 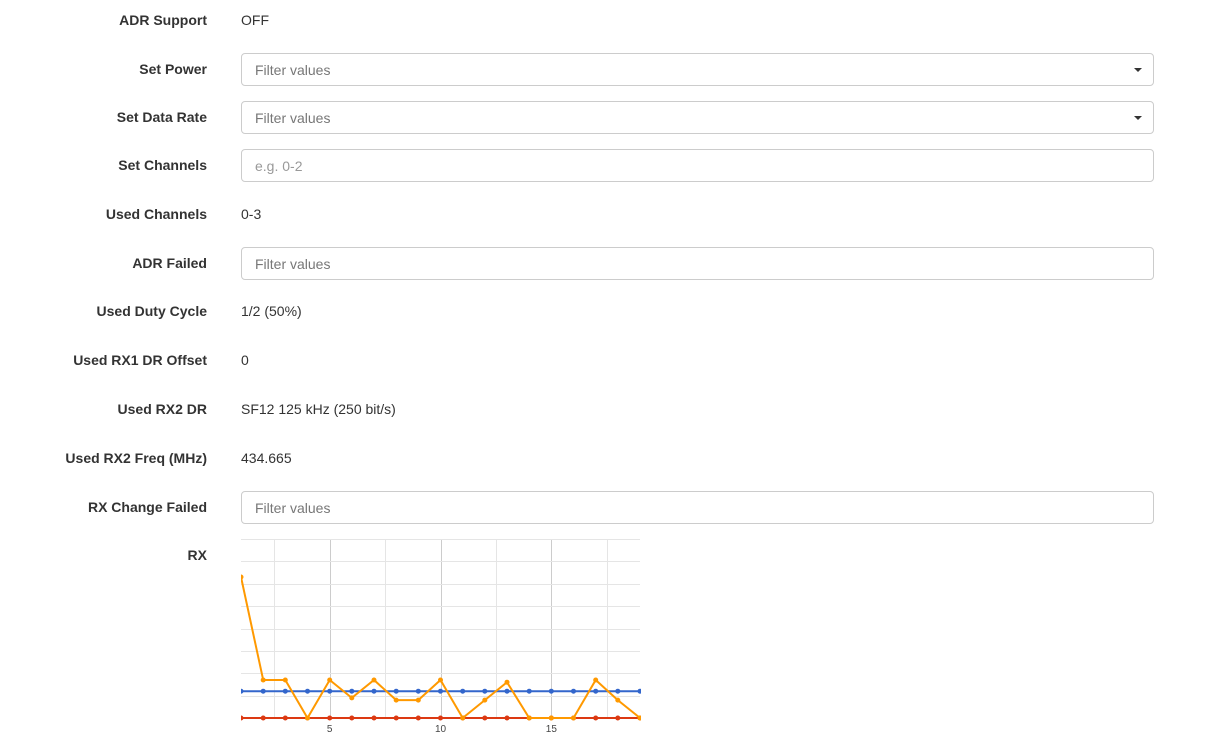 What do you see at coordinates (161, 117) in the screenshot?
I see `set-data-rate-label: Set Data Rate` at bounding box center [161, 117].